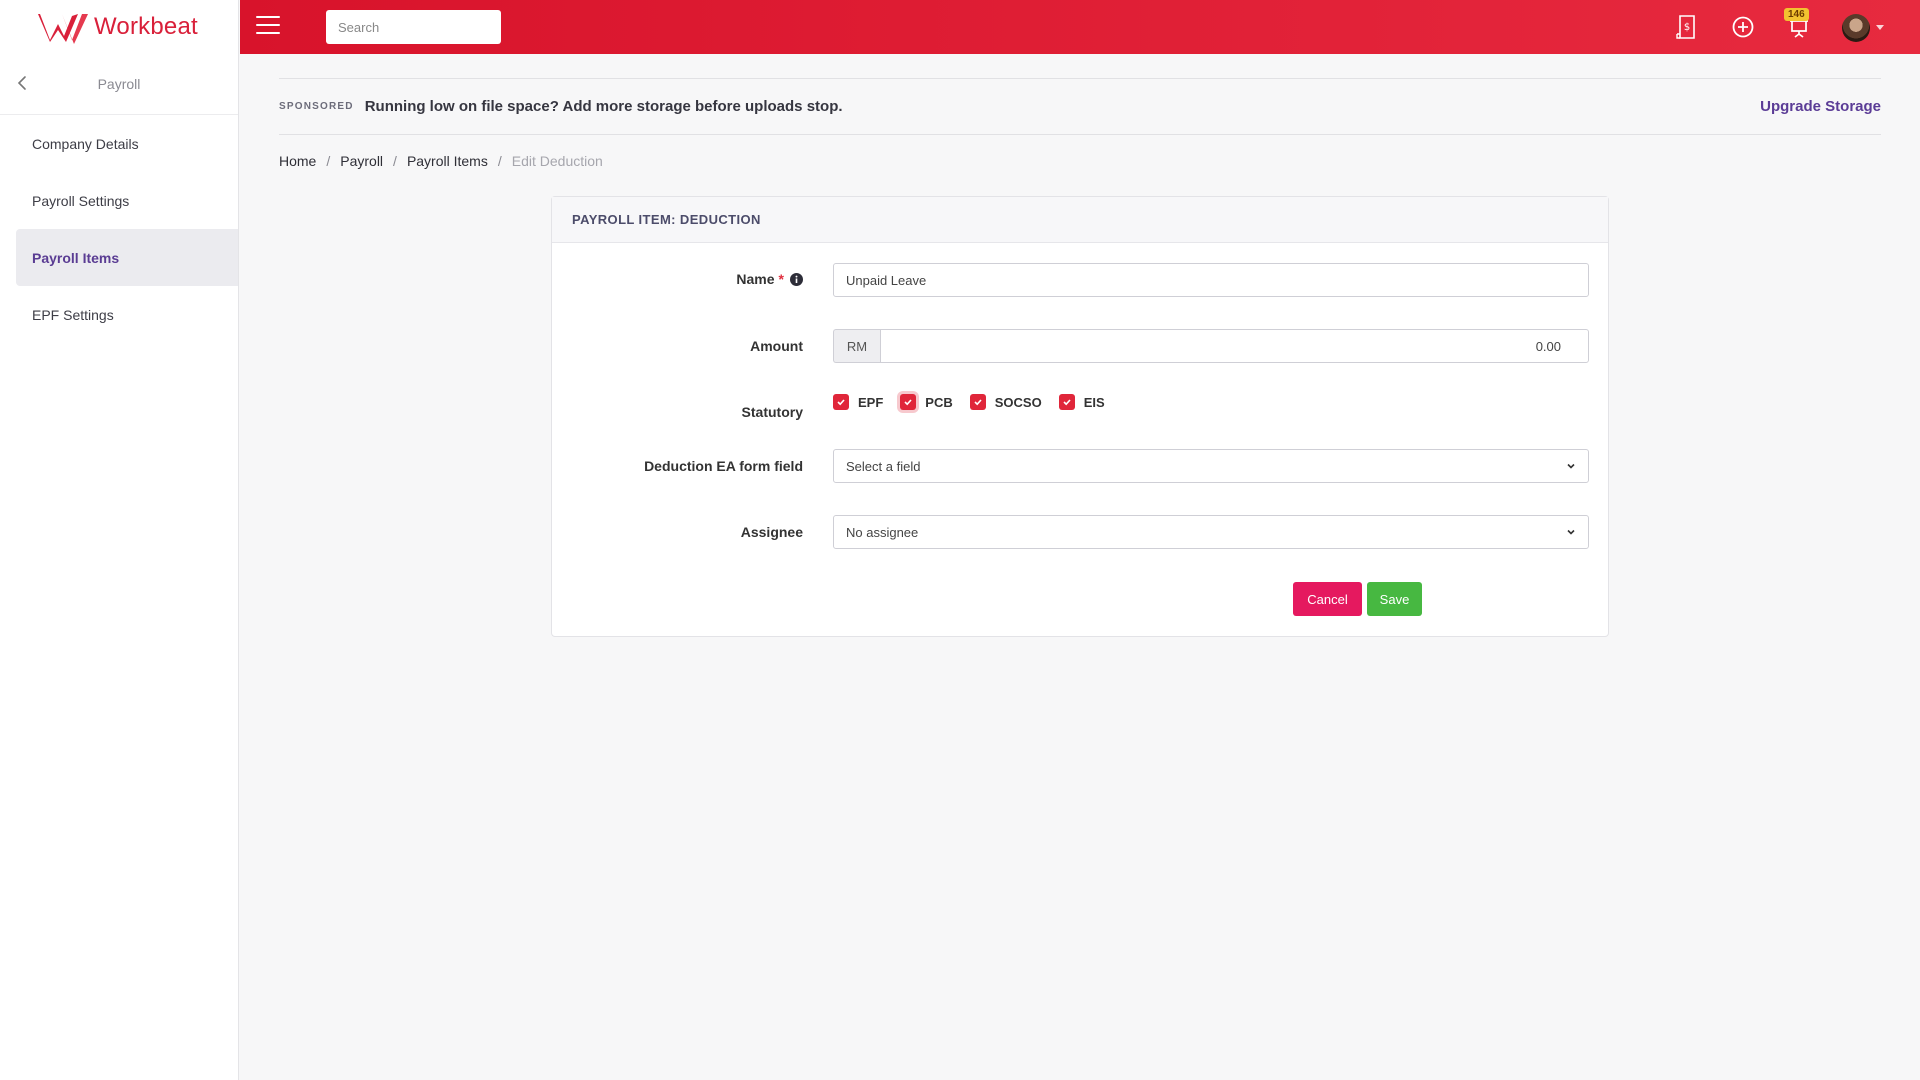 The image size is (1920, 1080). Describe the element at coordinates (1880, 27) in the screenshot. I see `caret-down-icon` at that location.